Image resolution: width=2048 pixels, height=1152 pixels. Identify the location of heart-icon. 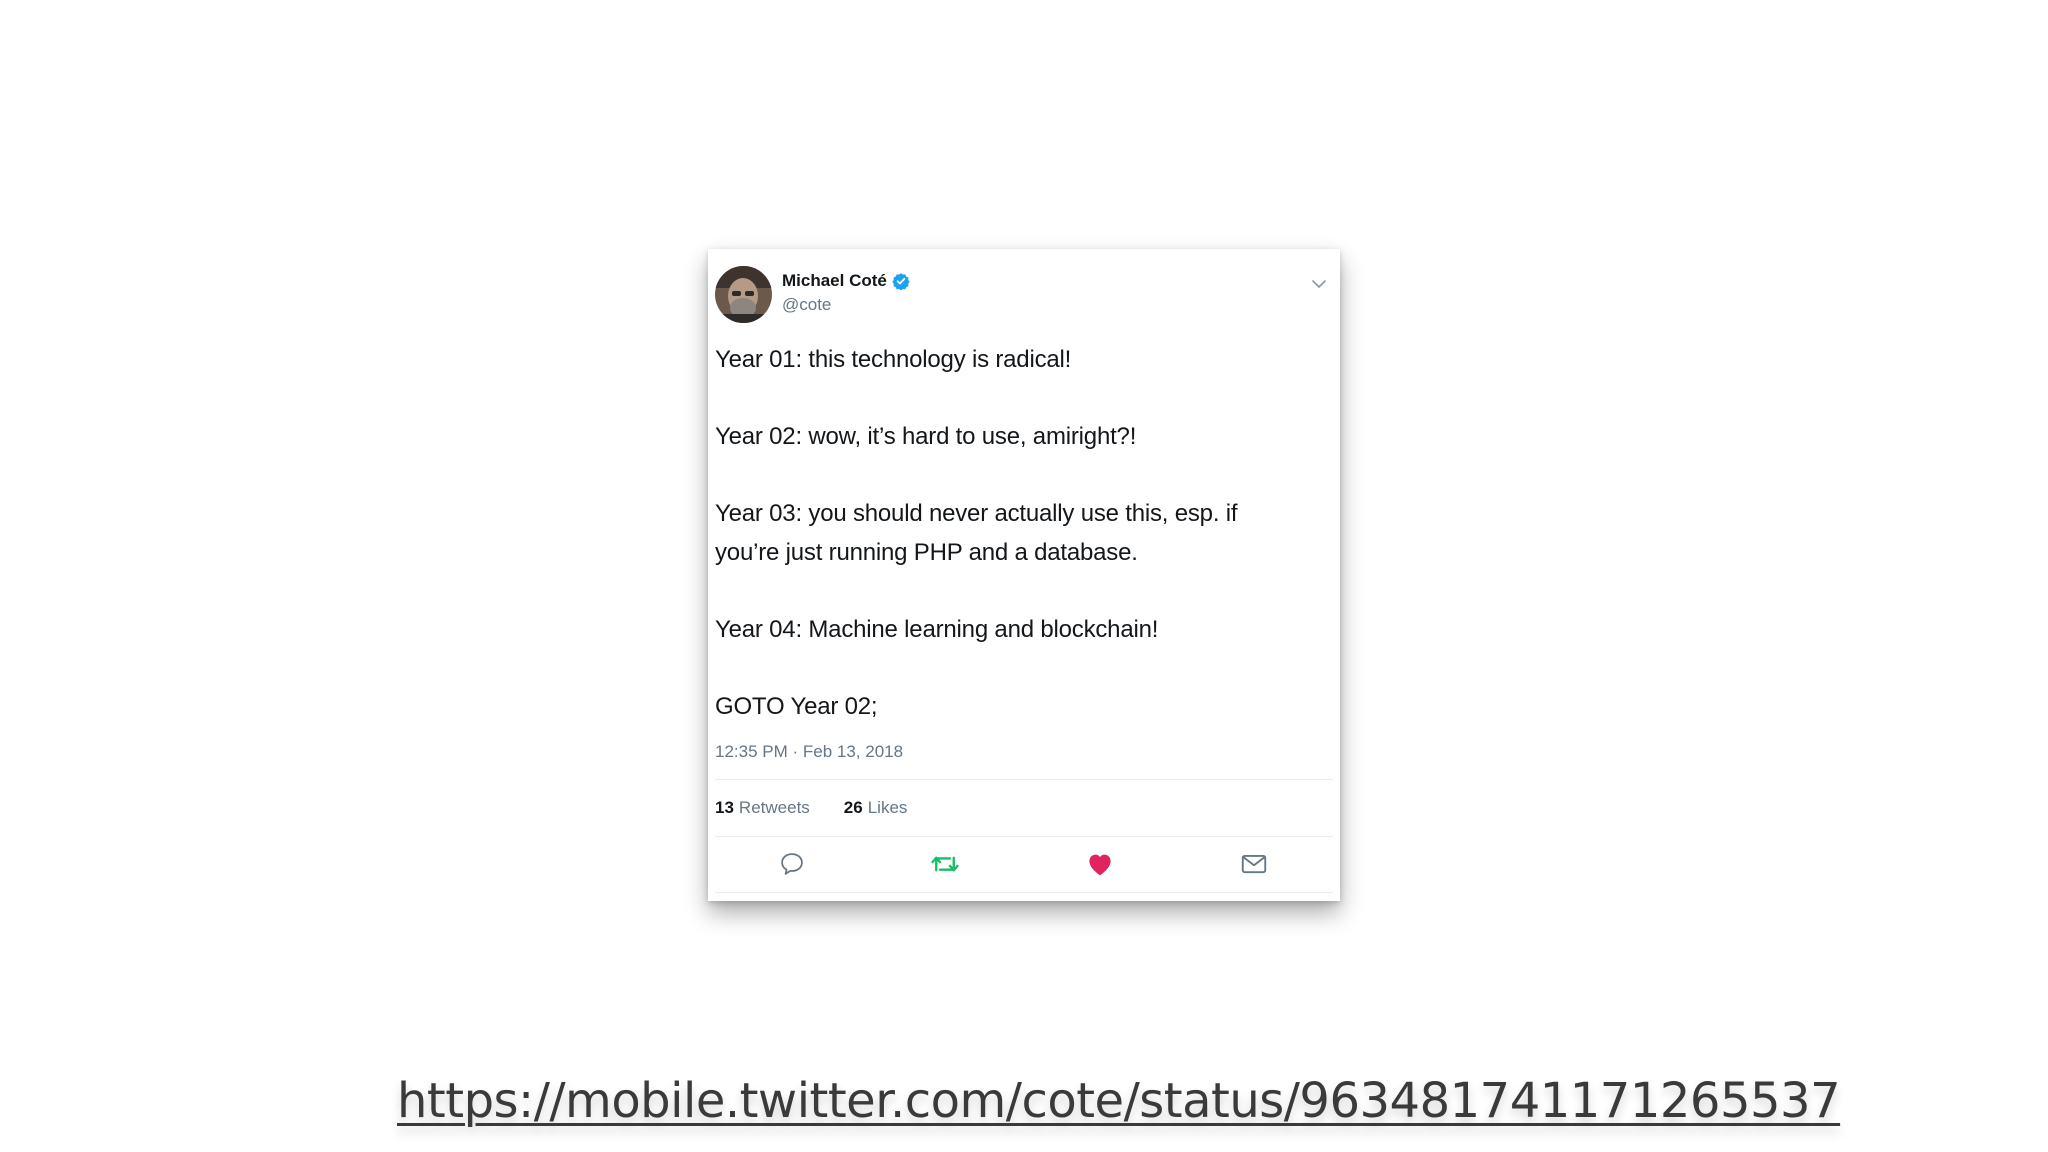
(1100, 865).